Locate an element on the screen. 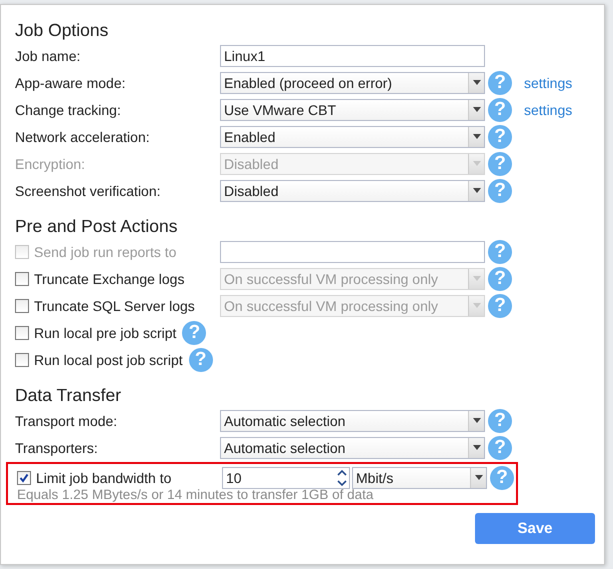 This screenshot has height=569, width=613. section-title: Job Options is located at coordinates (62, 30).